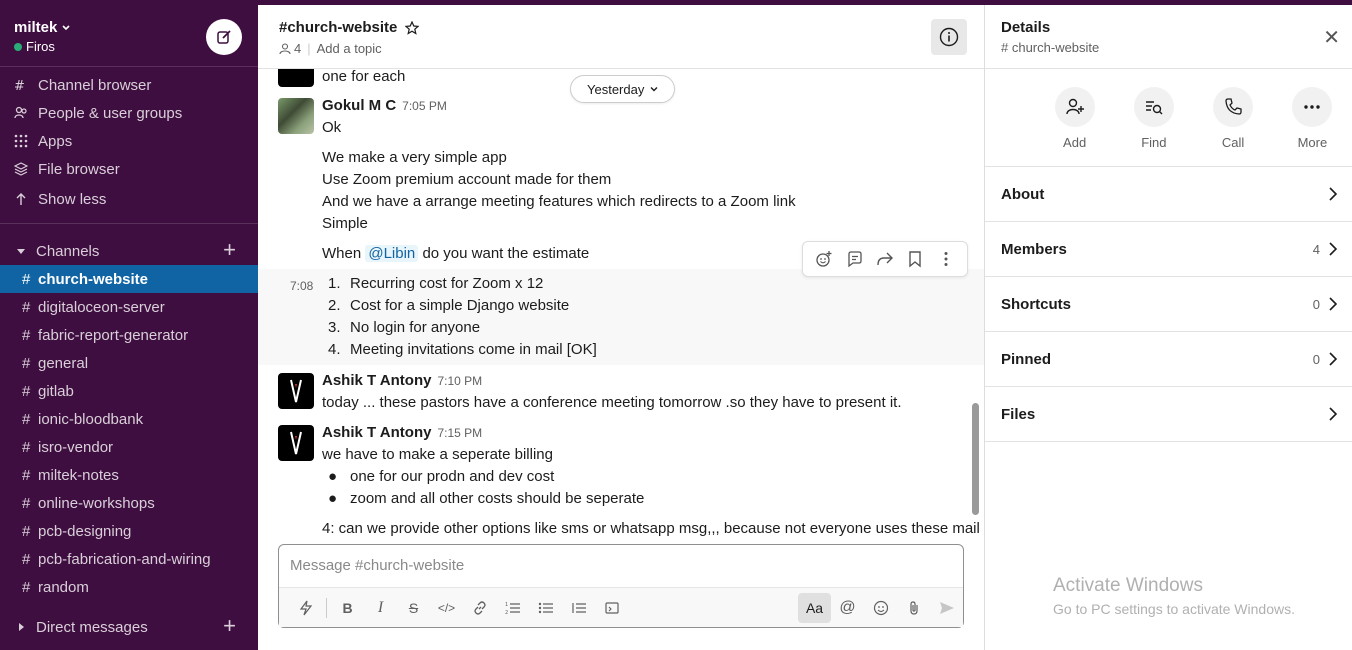 The width and height of the screenshot is (1352, 650). What do you see at coordinates (305, 608) in the screenshot?
I see `shortcuts-lightning-icon` at bounding box center [305, 608].